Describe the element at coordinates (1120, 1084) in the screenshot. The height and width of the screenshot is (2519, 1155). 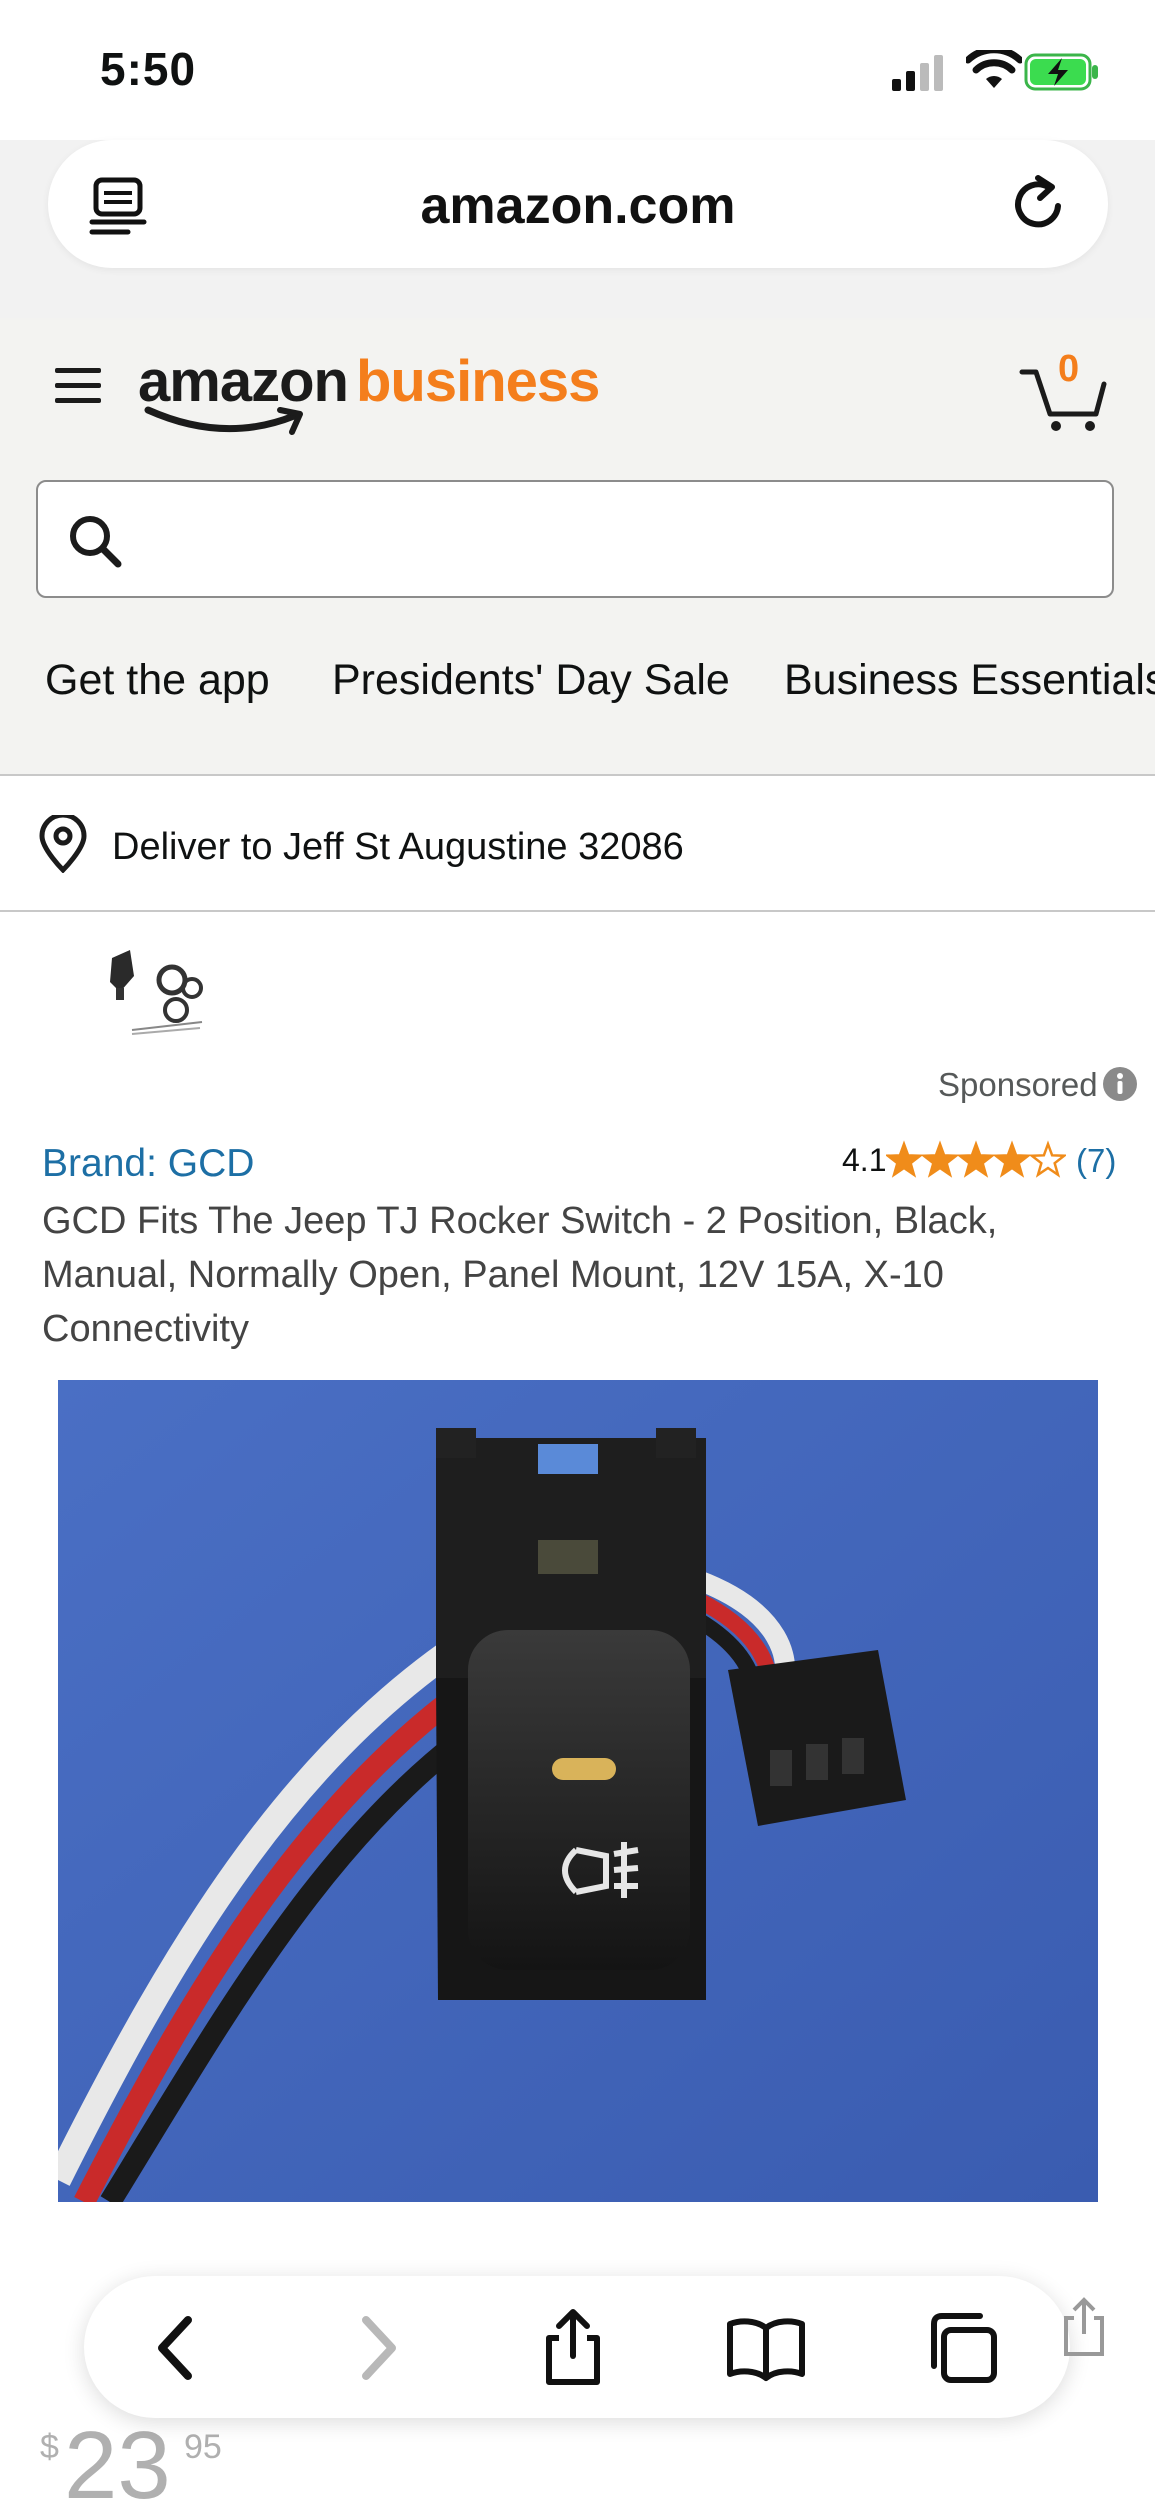
I see `info-icon` at that location.